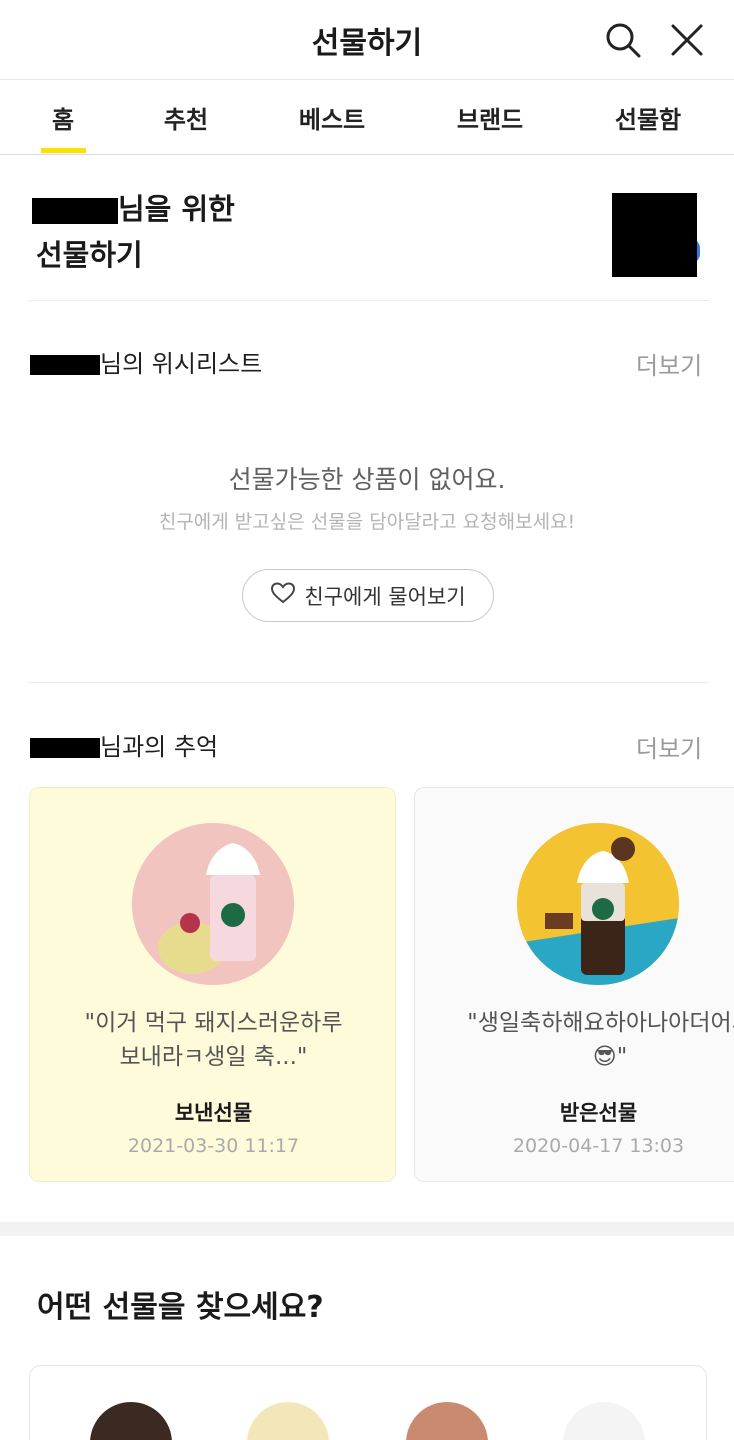 The height and width of the screenshot is (1440, 734). What do you see at coordinates (159, 747) in the screenshot?
I see `memories-title-text: 님과의 추억` at bounding box center [159, 747].